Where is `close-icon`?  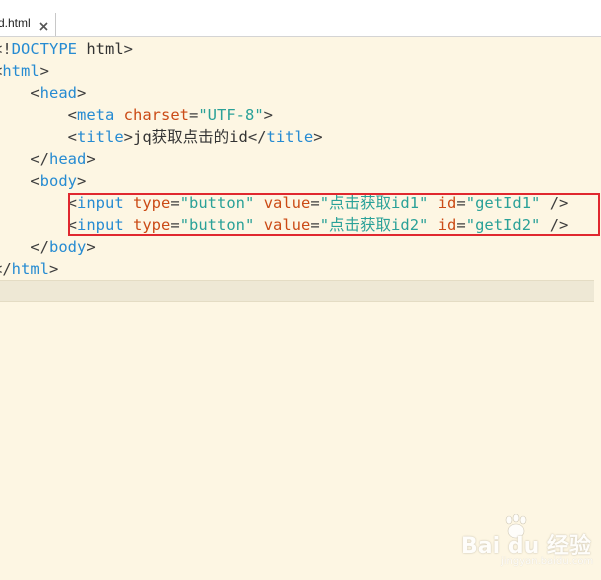 close-icon is located at coordinates (43, 24).